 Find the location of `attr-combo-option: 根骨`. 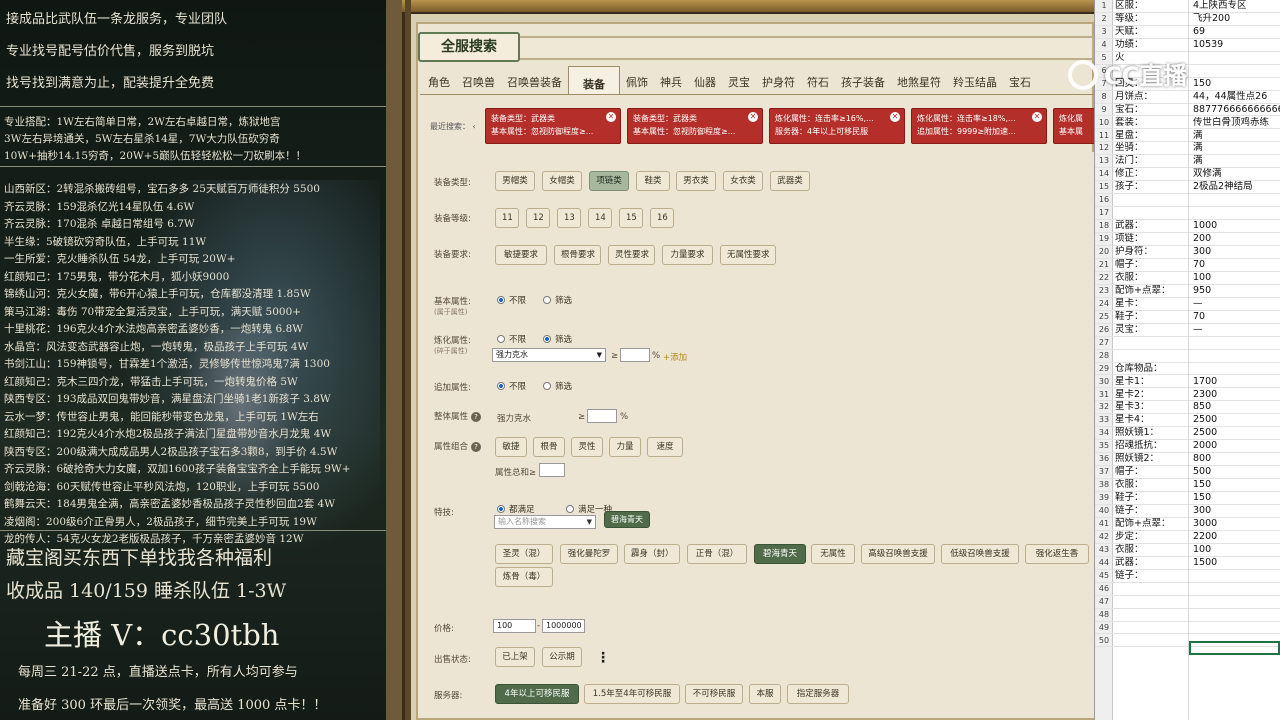

attr-combo-option: 根骨 is located at coordinates (549, 447).